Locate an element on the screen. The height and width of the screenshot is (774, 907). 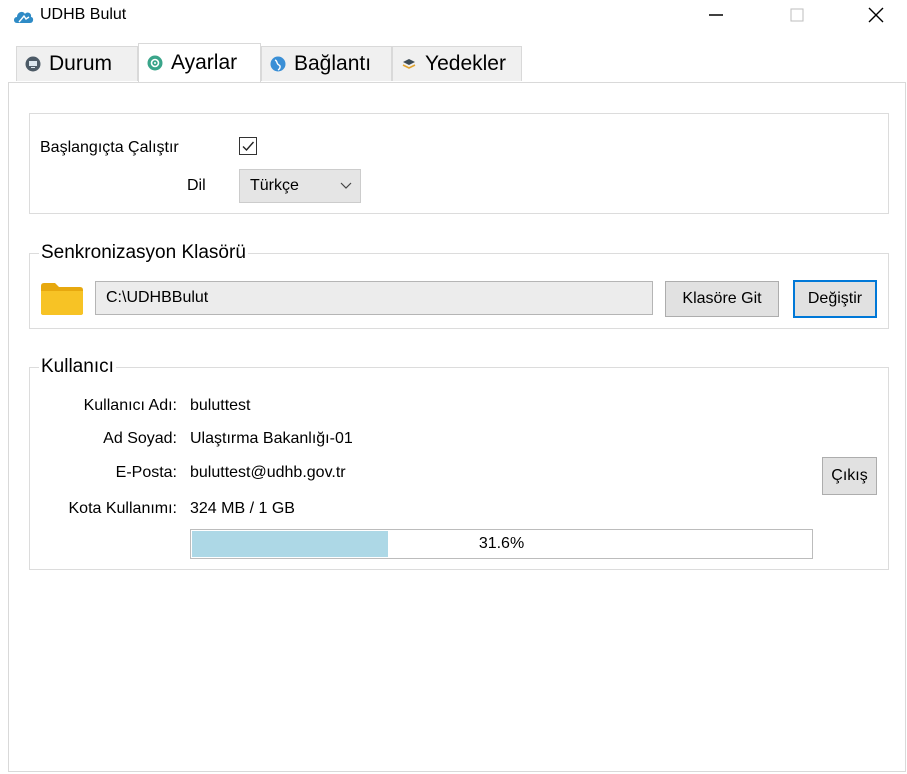
change-folder-button: Değiştir is located at coordinates (835, 299).